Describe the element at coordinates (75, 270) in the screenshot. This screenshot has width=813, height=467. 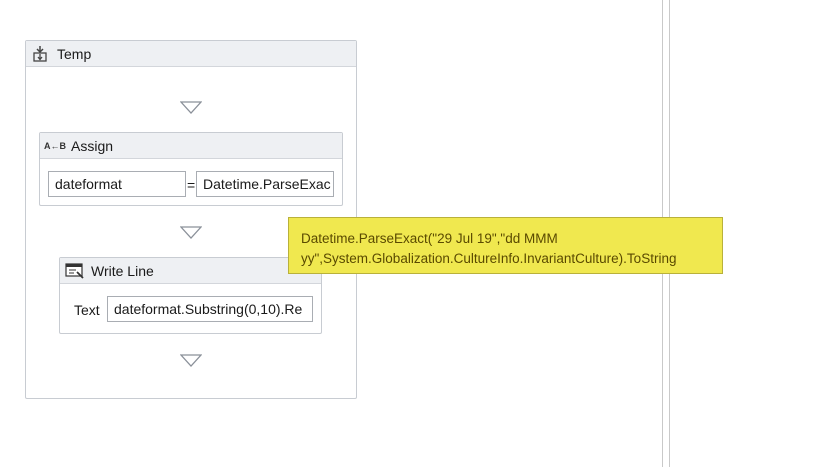
I see `write-line-icon` at that location.